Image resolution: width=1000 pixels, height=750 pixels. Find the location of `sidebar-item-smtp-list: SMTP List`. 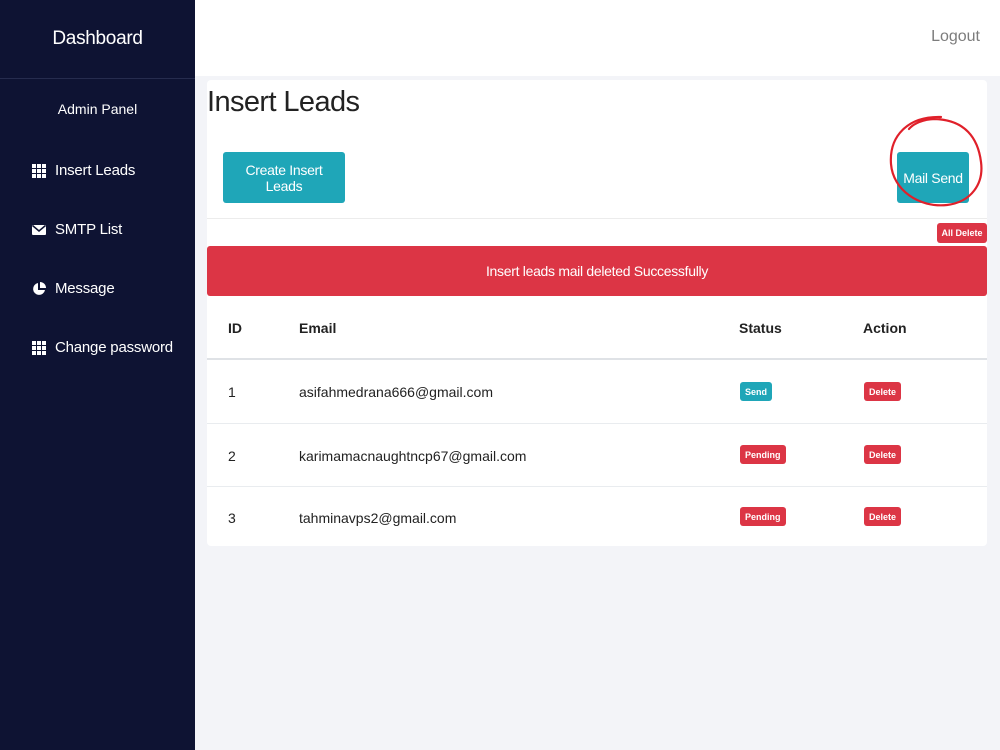

sidebar-item-smtp-list: SMTP List is located at coordinates (97, 229).